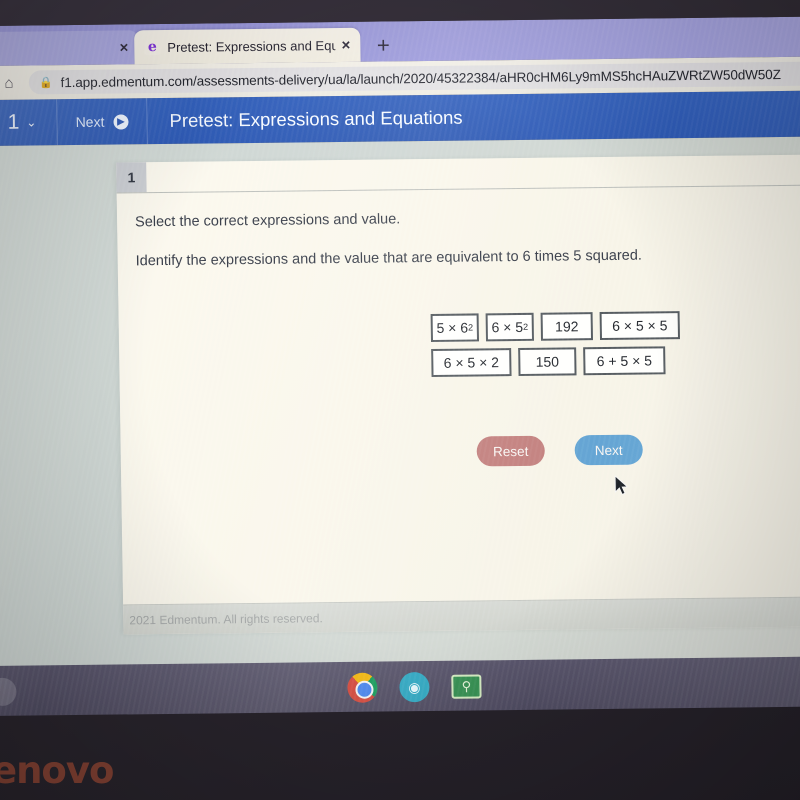 The image size is (800, 800). I want to click on copyright-text: 2021 Edmentum. All rights reserved., so click(226, 618).